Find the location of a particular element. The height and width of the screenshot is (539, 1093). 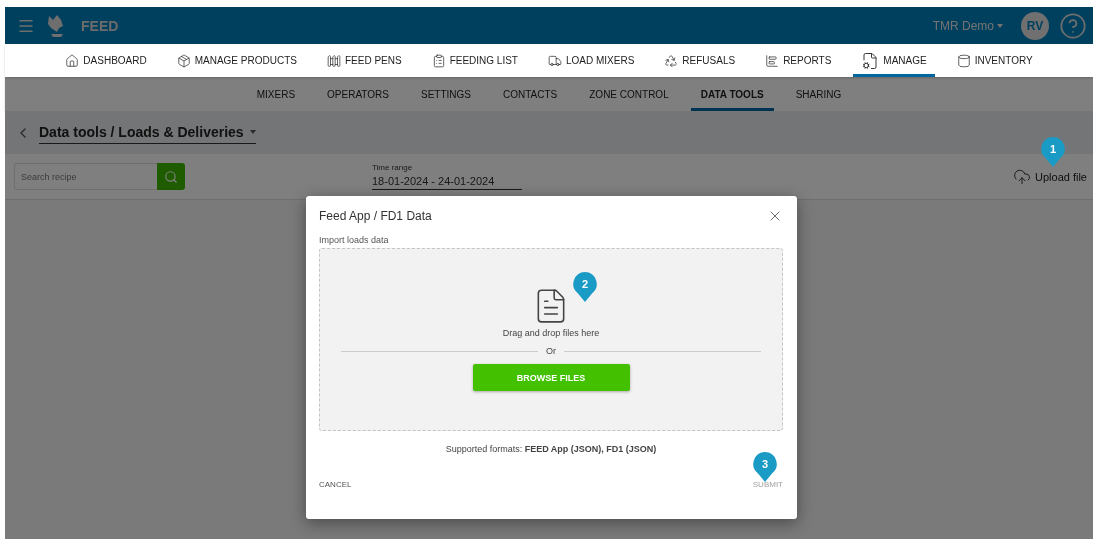

sub-tab: CONTACTS is located at coordinates (530, 94).